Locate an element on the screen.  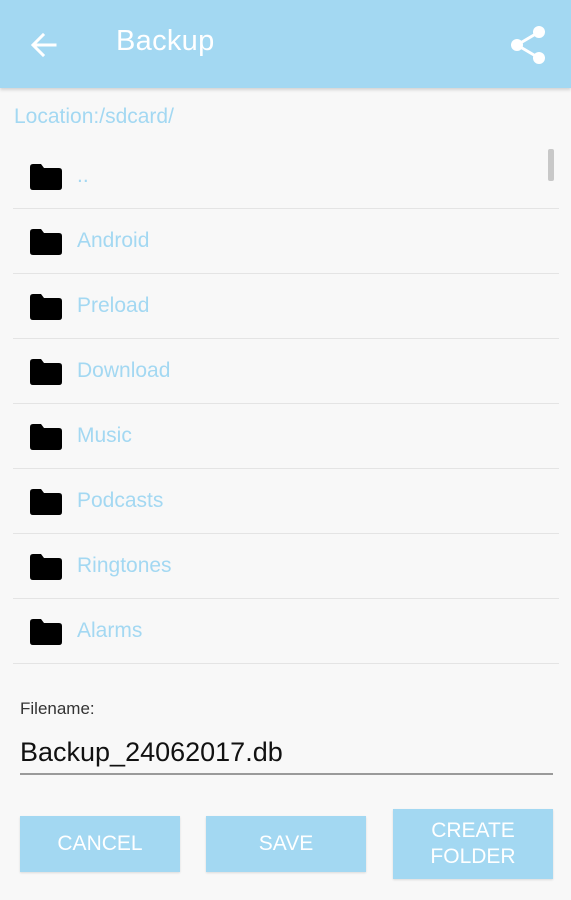
create-folder-label-line1: CREATE is located at coordinates (473, 830).